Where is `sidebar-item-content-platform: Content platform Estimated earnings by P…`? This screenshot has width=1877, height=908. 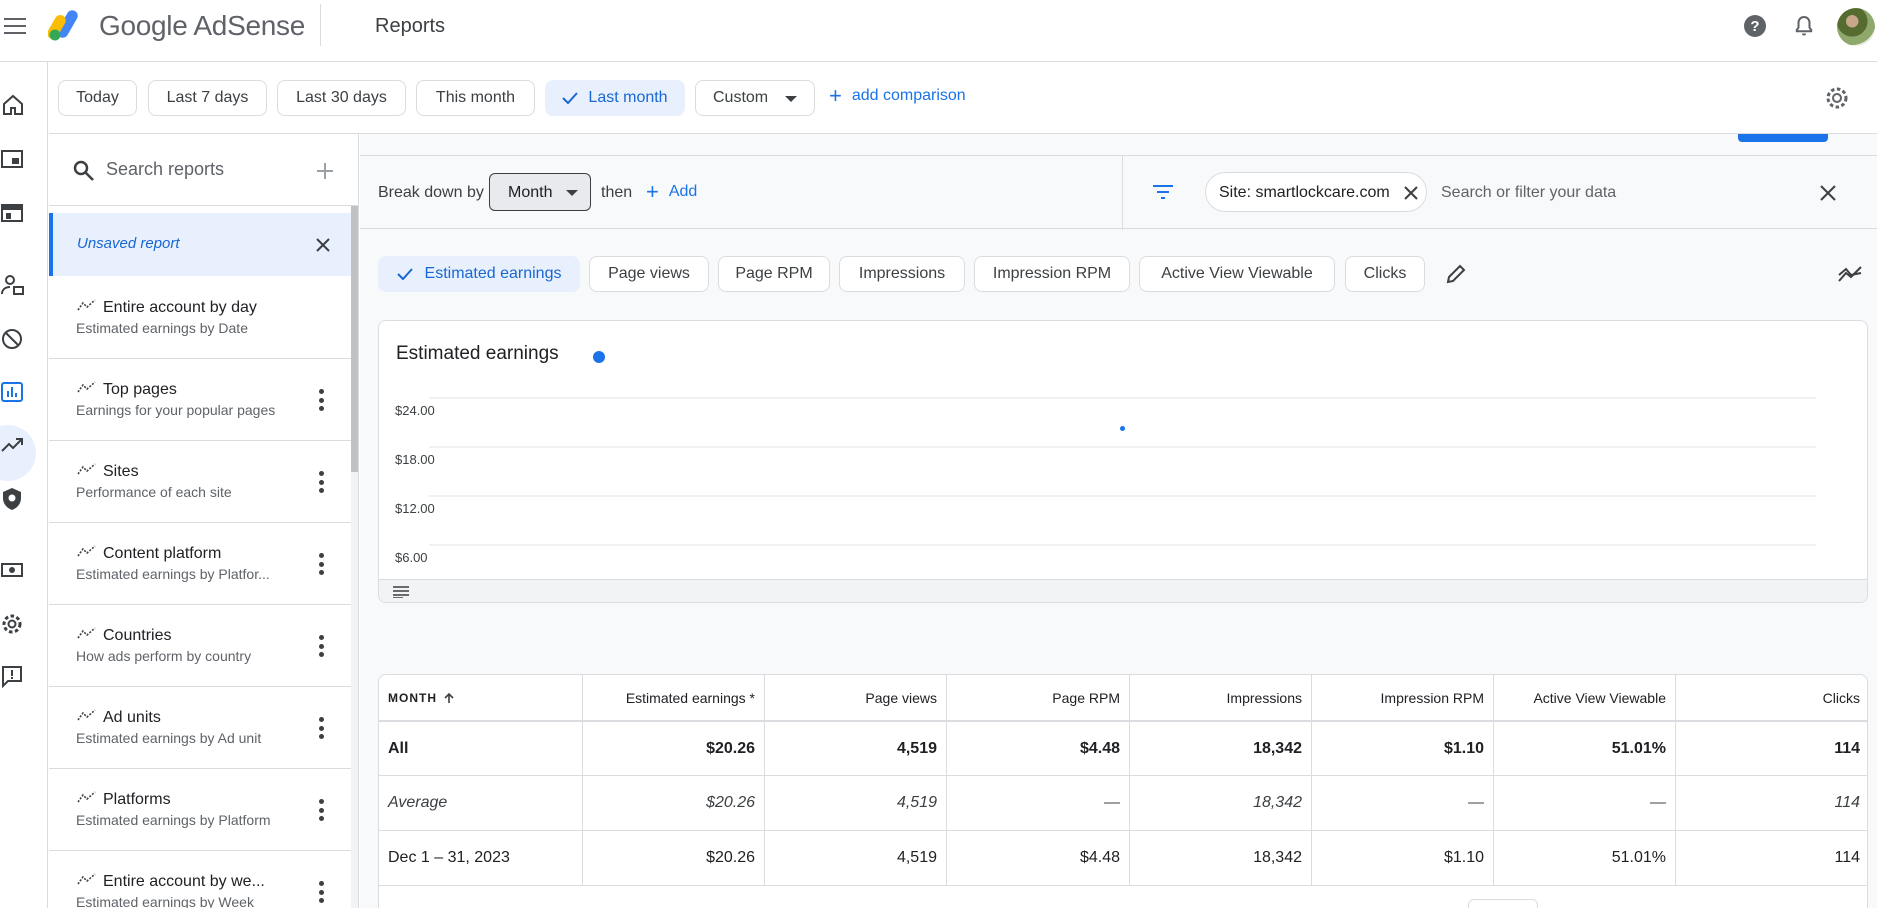
sidebar-item-content-platform: Content platform Estimated earnings by P… is located at coordinates (200, 564).